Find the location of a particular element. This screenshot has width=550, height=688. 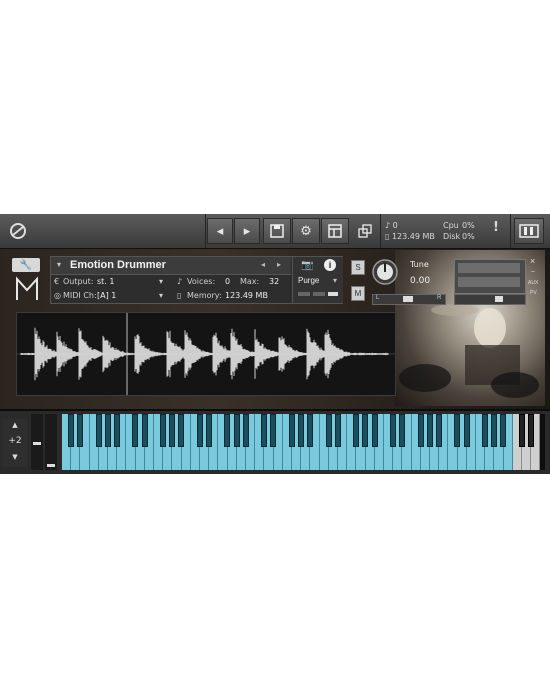

max-voices-value: 32 is located at coordinates (274, 281).